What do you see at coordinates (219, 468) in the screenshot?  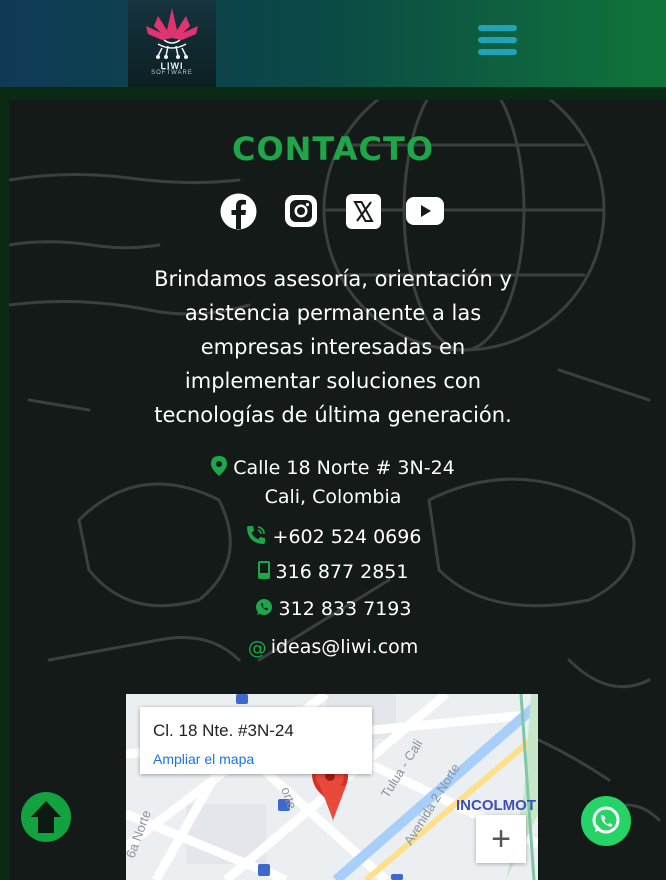 I see `map-marker-icon` at bounding box center [219, 468].